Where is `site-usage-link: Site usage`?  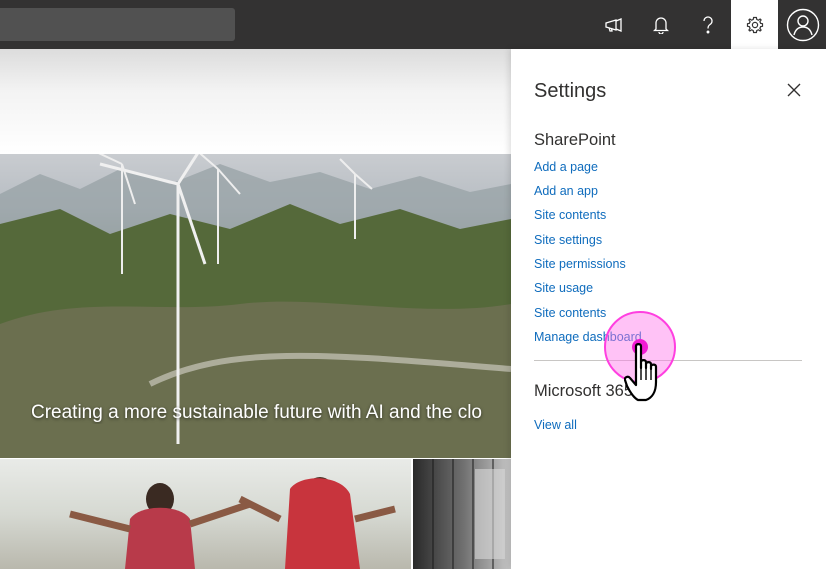 site-usage-link: Site usage is located at coordinates (563, 288).